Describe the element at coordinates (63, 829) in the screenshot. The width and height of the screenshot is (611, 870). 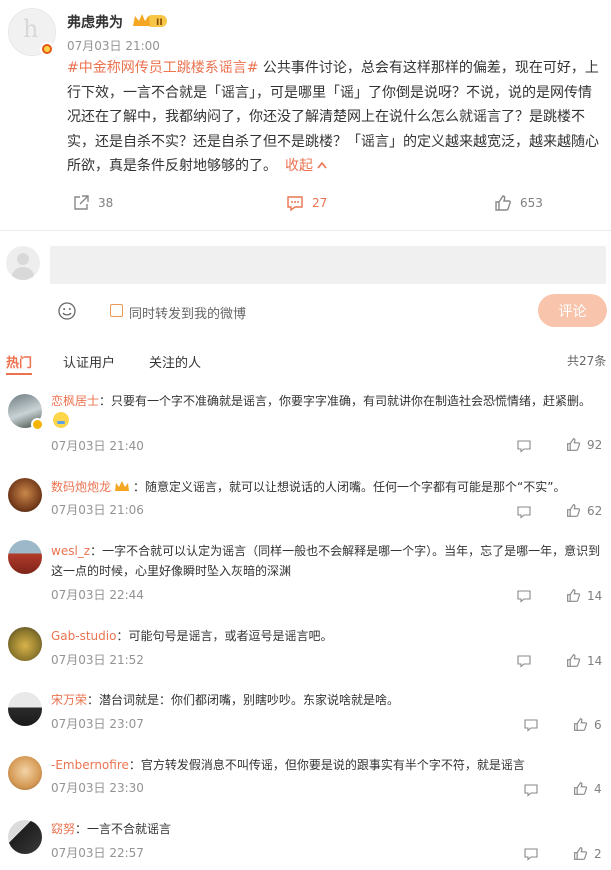
I see `commenter-name: 窈努` at that location.